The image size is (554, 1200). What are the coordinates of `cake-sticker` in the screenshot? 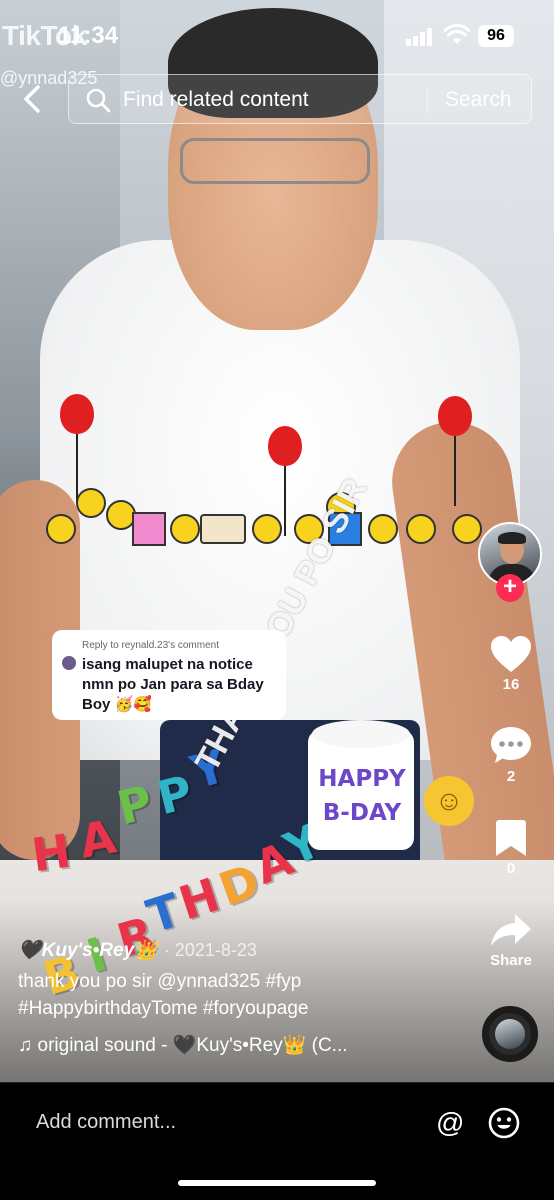 It's located at (223, 529).